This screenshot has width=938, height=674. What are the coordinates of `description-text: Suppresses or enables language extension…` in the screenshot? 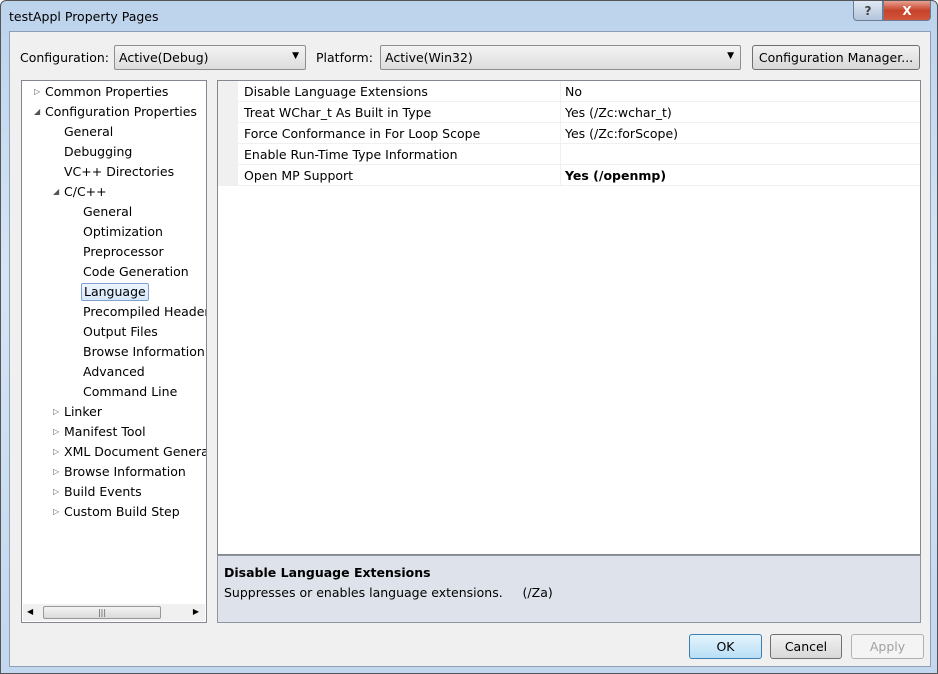 It's located at (388, 592).